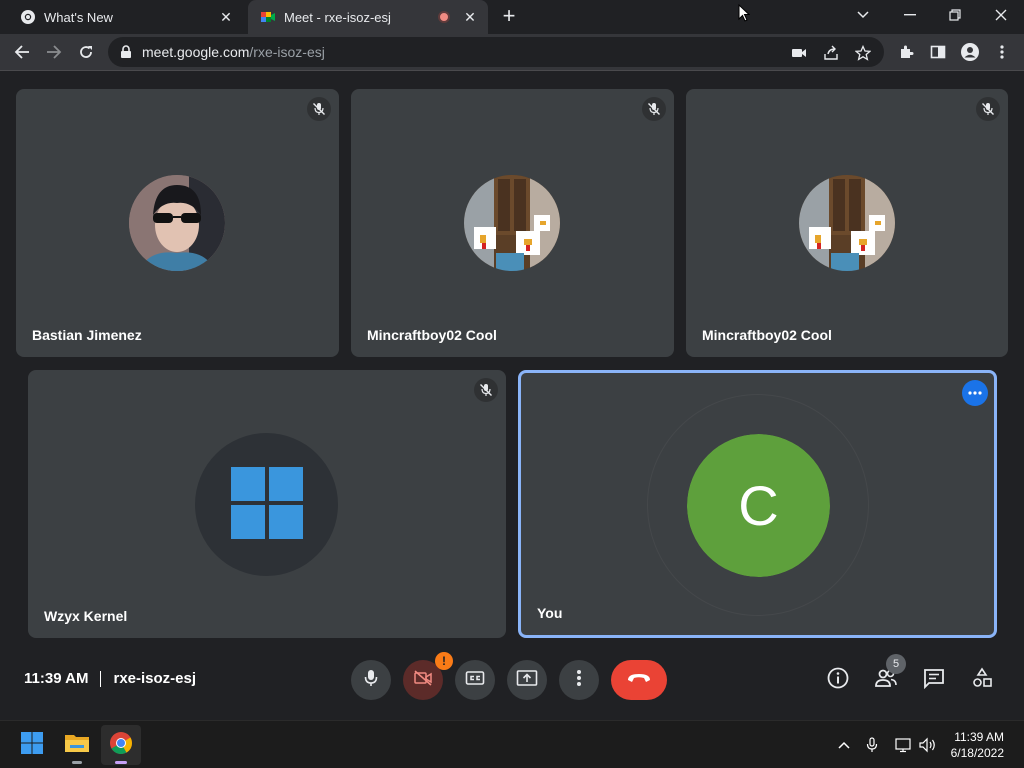 The width and height of the screenshot is (1024, 768). Describe the element at coordinates (938, 52) in the screenshot. I see `side-panel-icon` at that location.